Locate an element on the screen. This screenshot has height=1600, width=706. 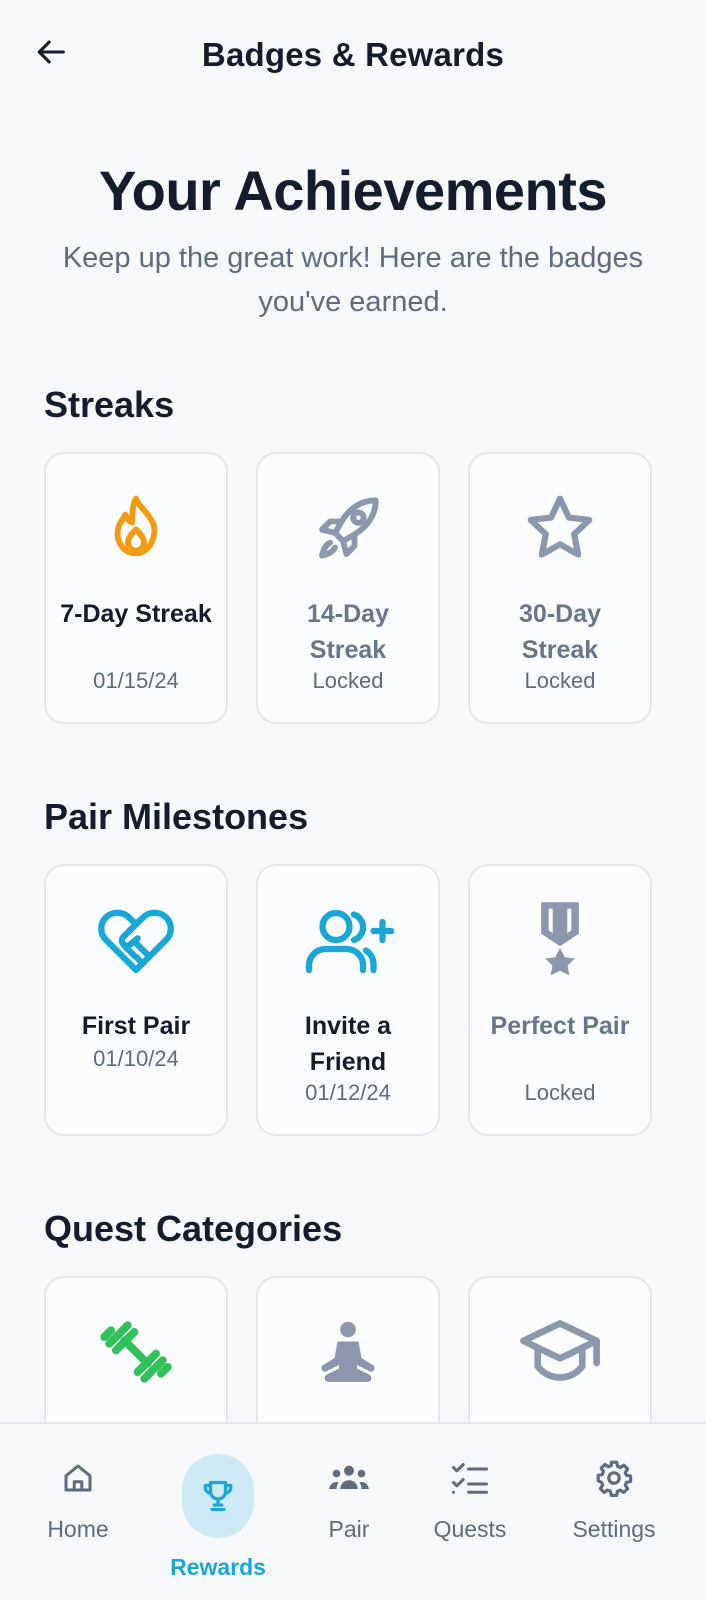
badge-name: 30-Day Streak is located at coordinates (560, 632).